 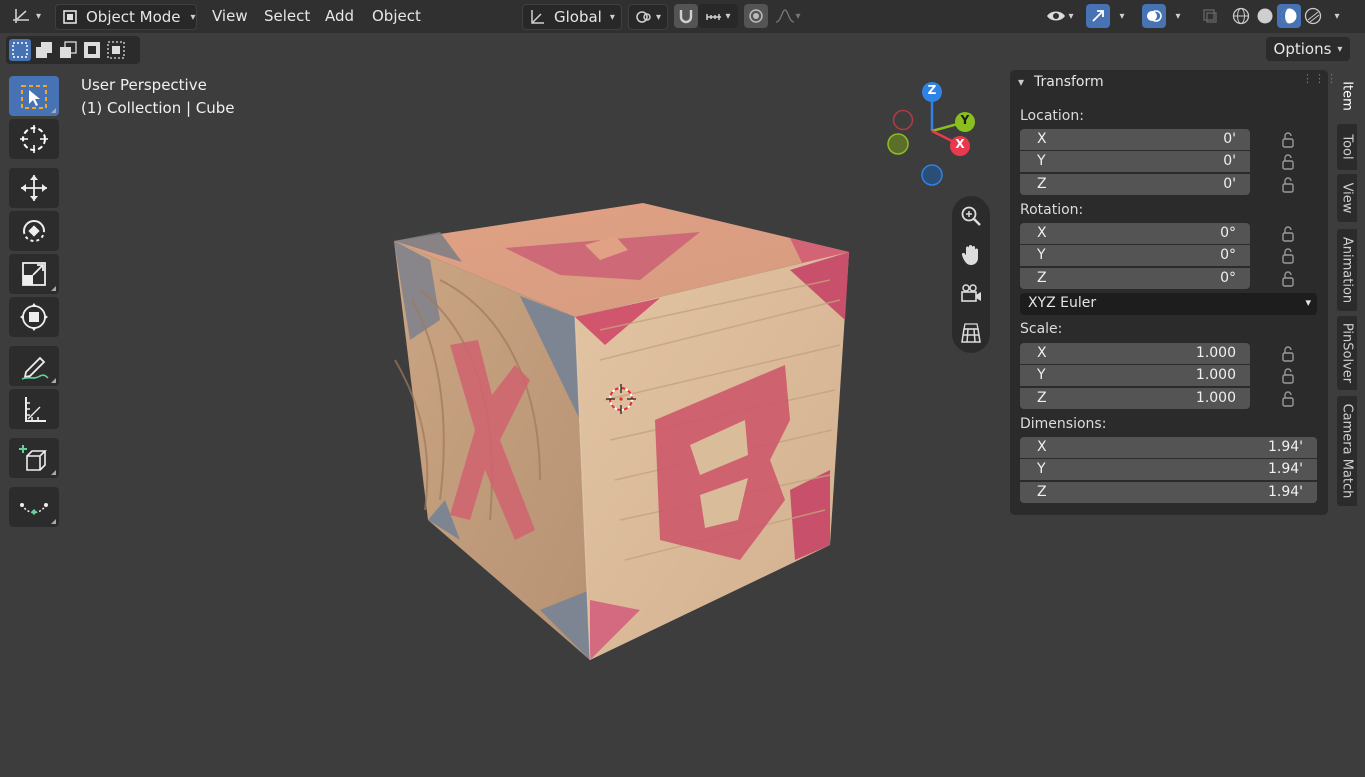 I want to click on shading-wireframe, so click(x=1241, y=16).